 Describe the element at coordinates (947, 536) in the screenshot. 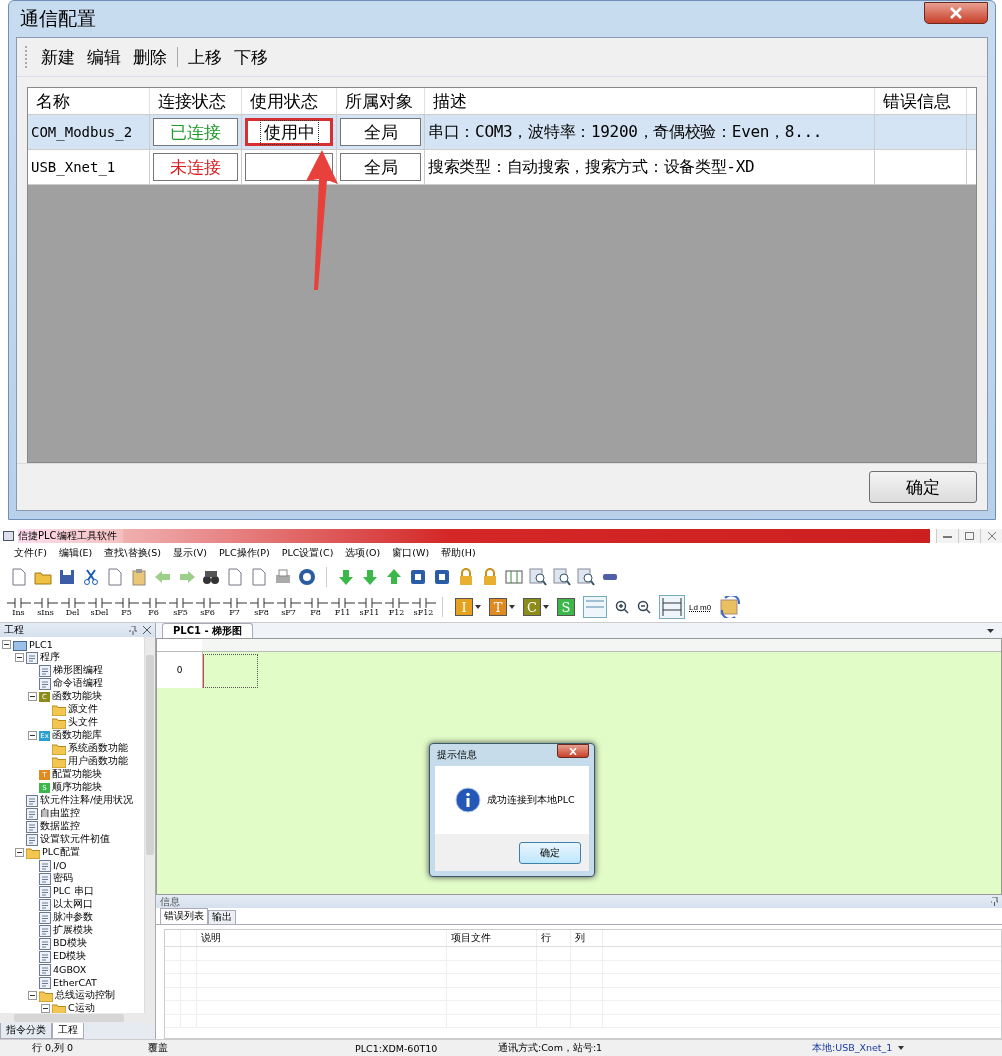

I see `minimize-button` at that location.